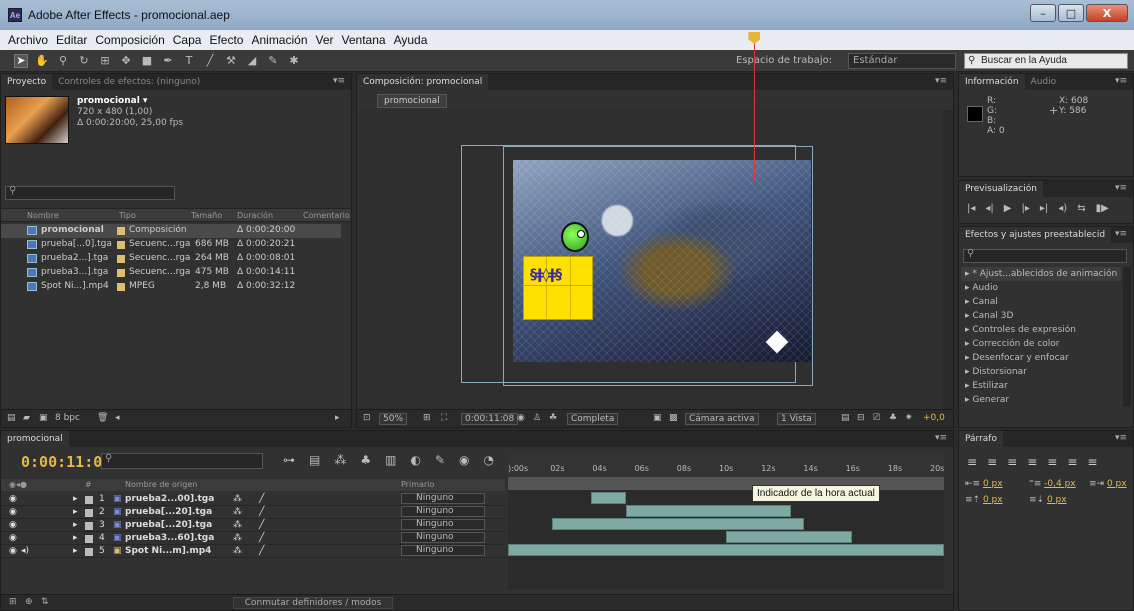 Image resolution: width=1134 pixels, height=611 pixels. What do you see at coordinates (989, 208) in the screenshot?
I see `previous-frame-icon: ◂|` at bounding box center [989, 208].